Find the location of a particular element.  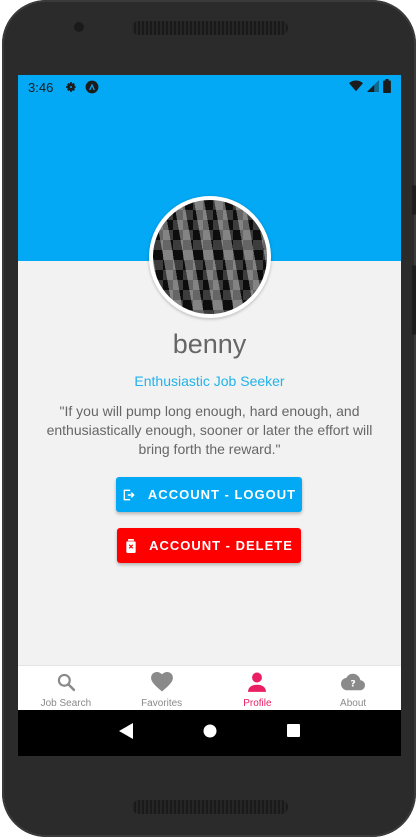

nav-item-about: ? About is located at coordinates (353, 688).